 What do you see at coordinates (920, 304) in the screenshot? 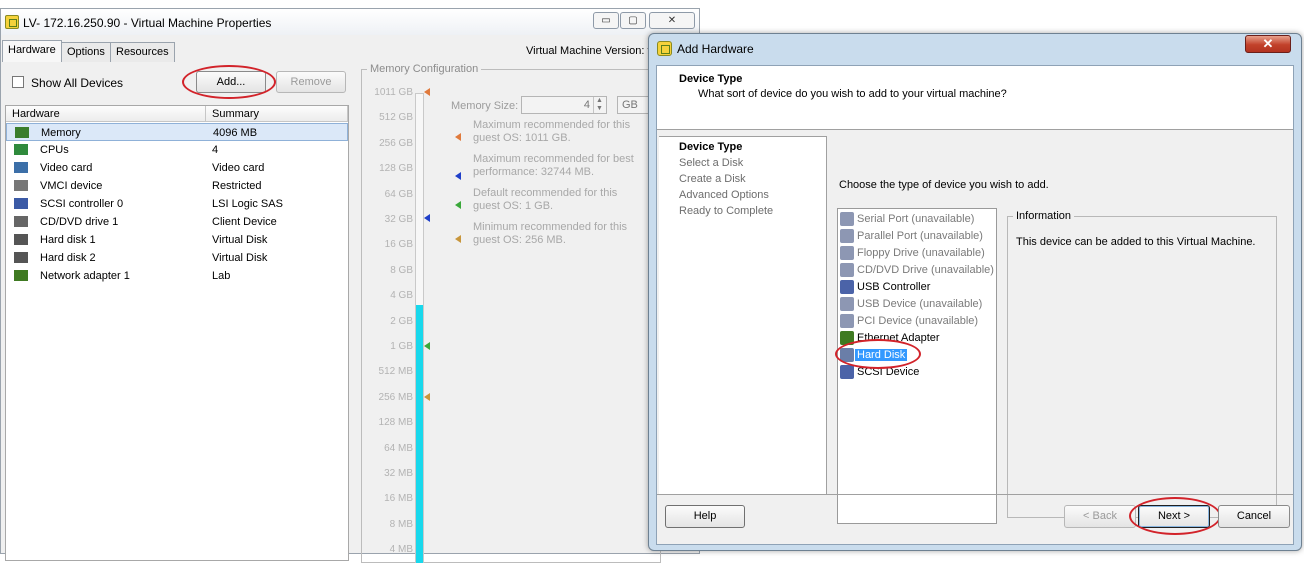
I see `device-list-label: USB Device (unavailable)` at bounding box center [920, 304].